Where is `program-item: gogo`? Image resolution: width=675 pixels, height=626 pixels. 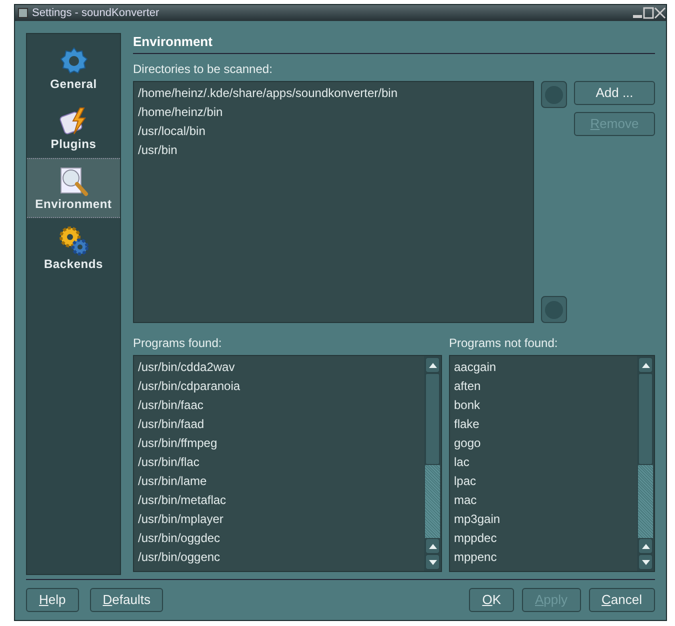 program-item: gogo is located at coordinates (543, 443).